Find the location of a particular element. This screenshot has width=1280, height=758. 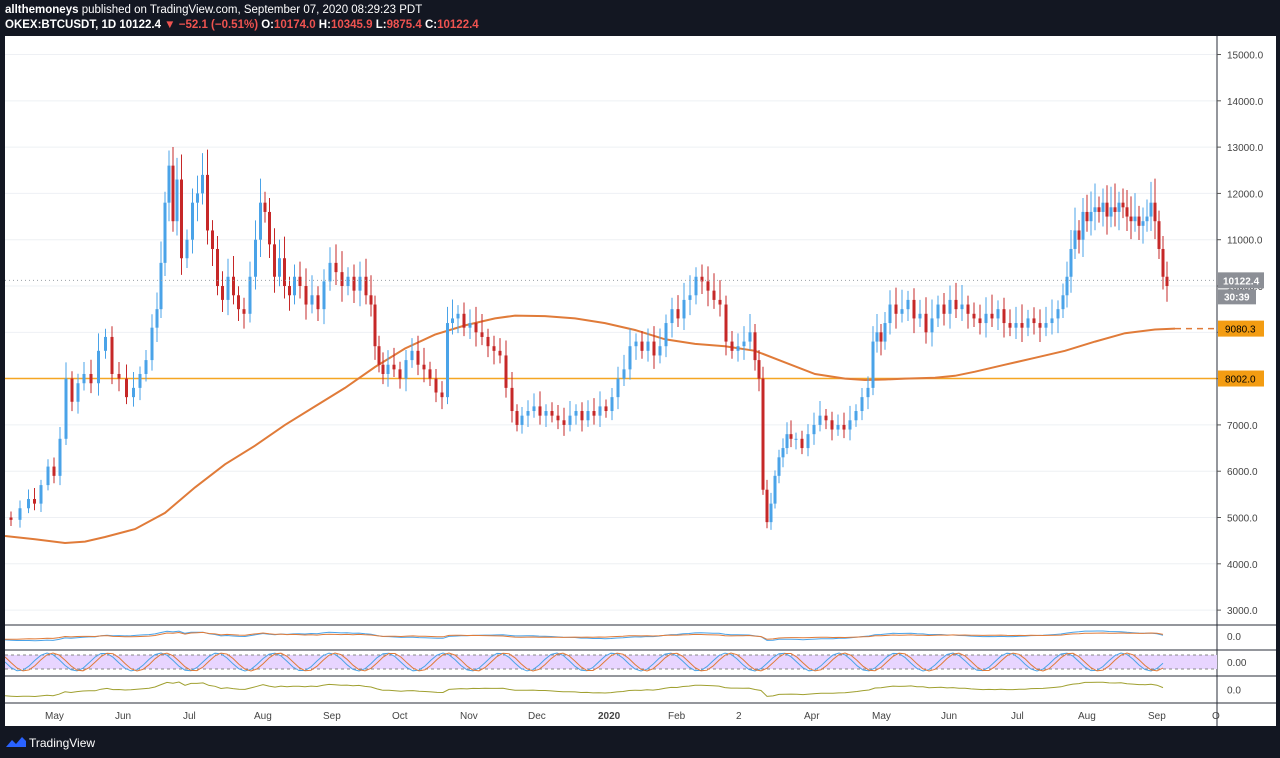

y-tick-label: 7000.0 is located at coordinates (1242, 426).